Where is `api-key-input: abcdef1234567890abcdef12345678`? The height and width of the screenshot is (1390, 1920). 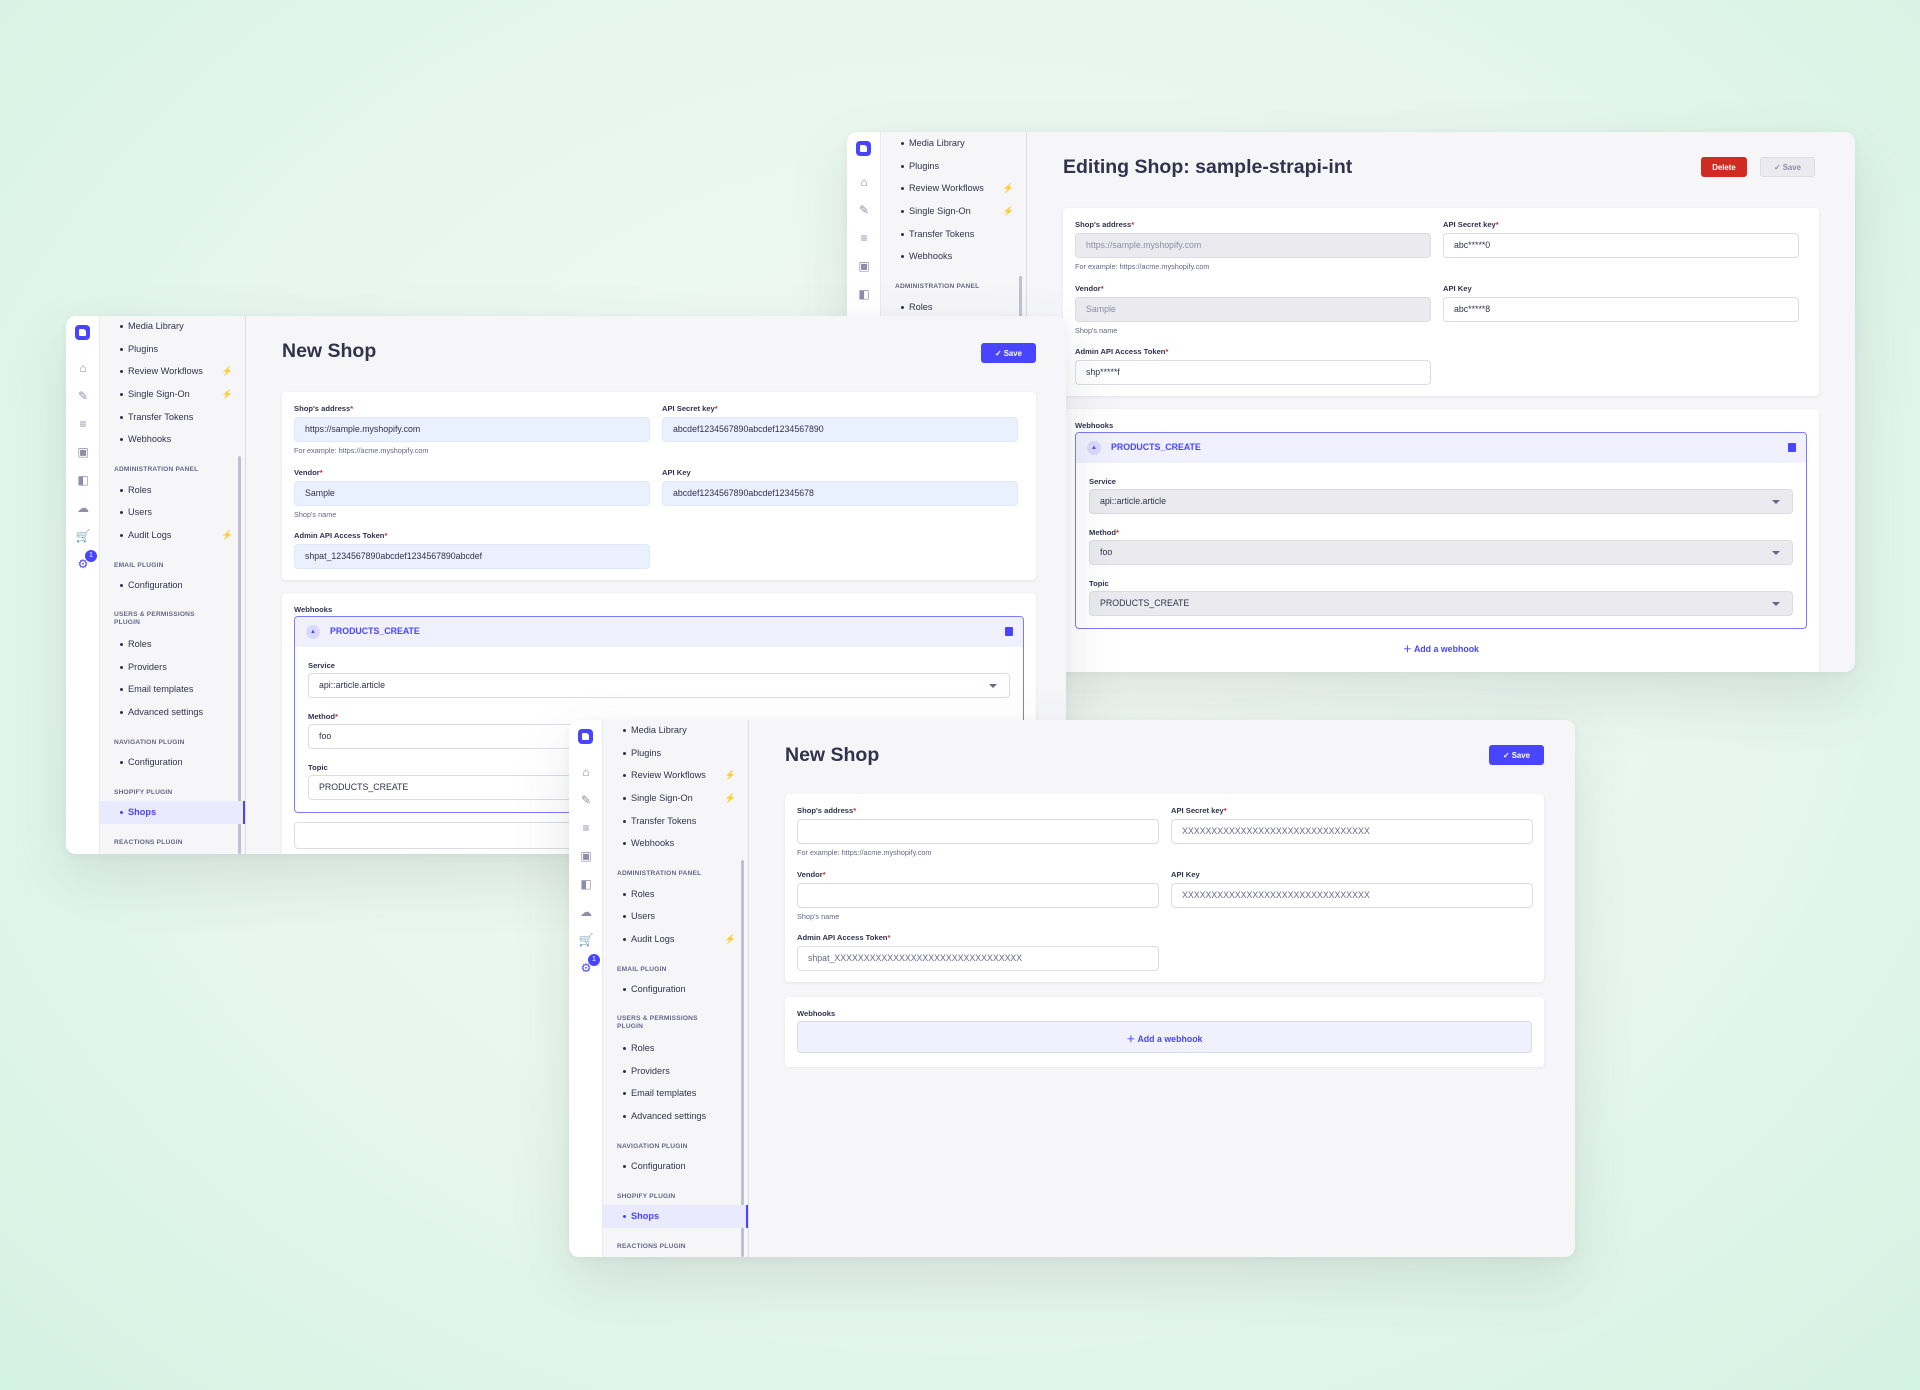
api-key-input: abcdef1234567890abcdef12345678 is located at coordinates (840, 493).